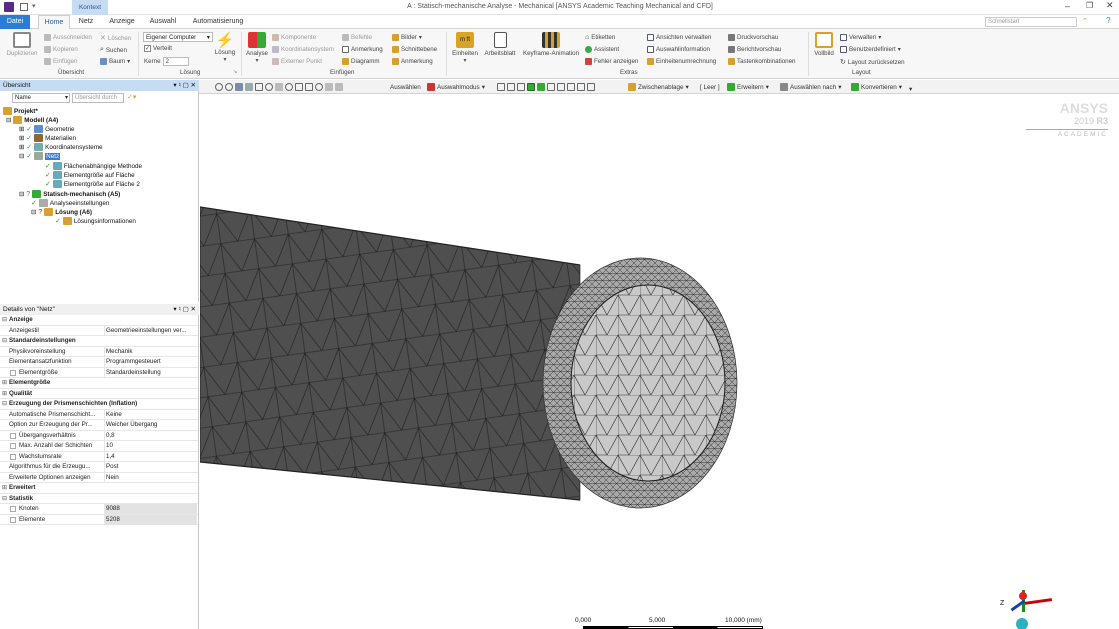  What do you see at coordinates (86, 22) in the screenshot?
I see `tab-netz: Netz` at bounding box center [86, 22].